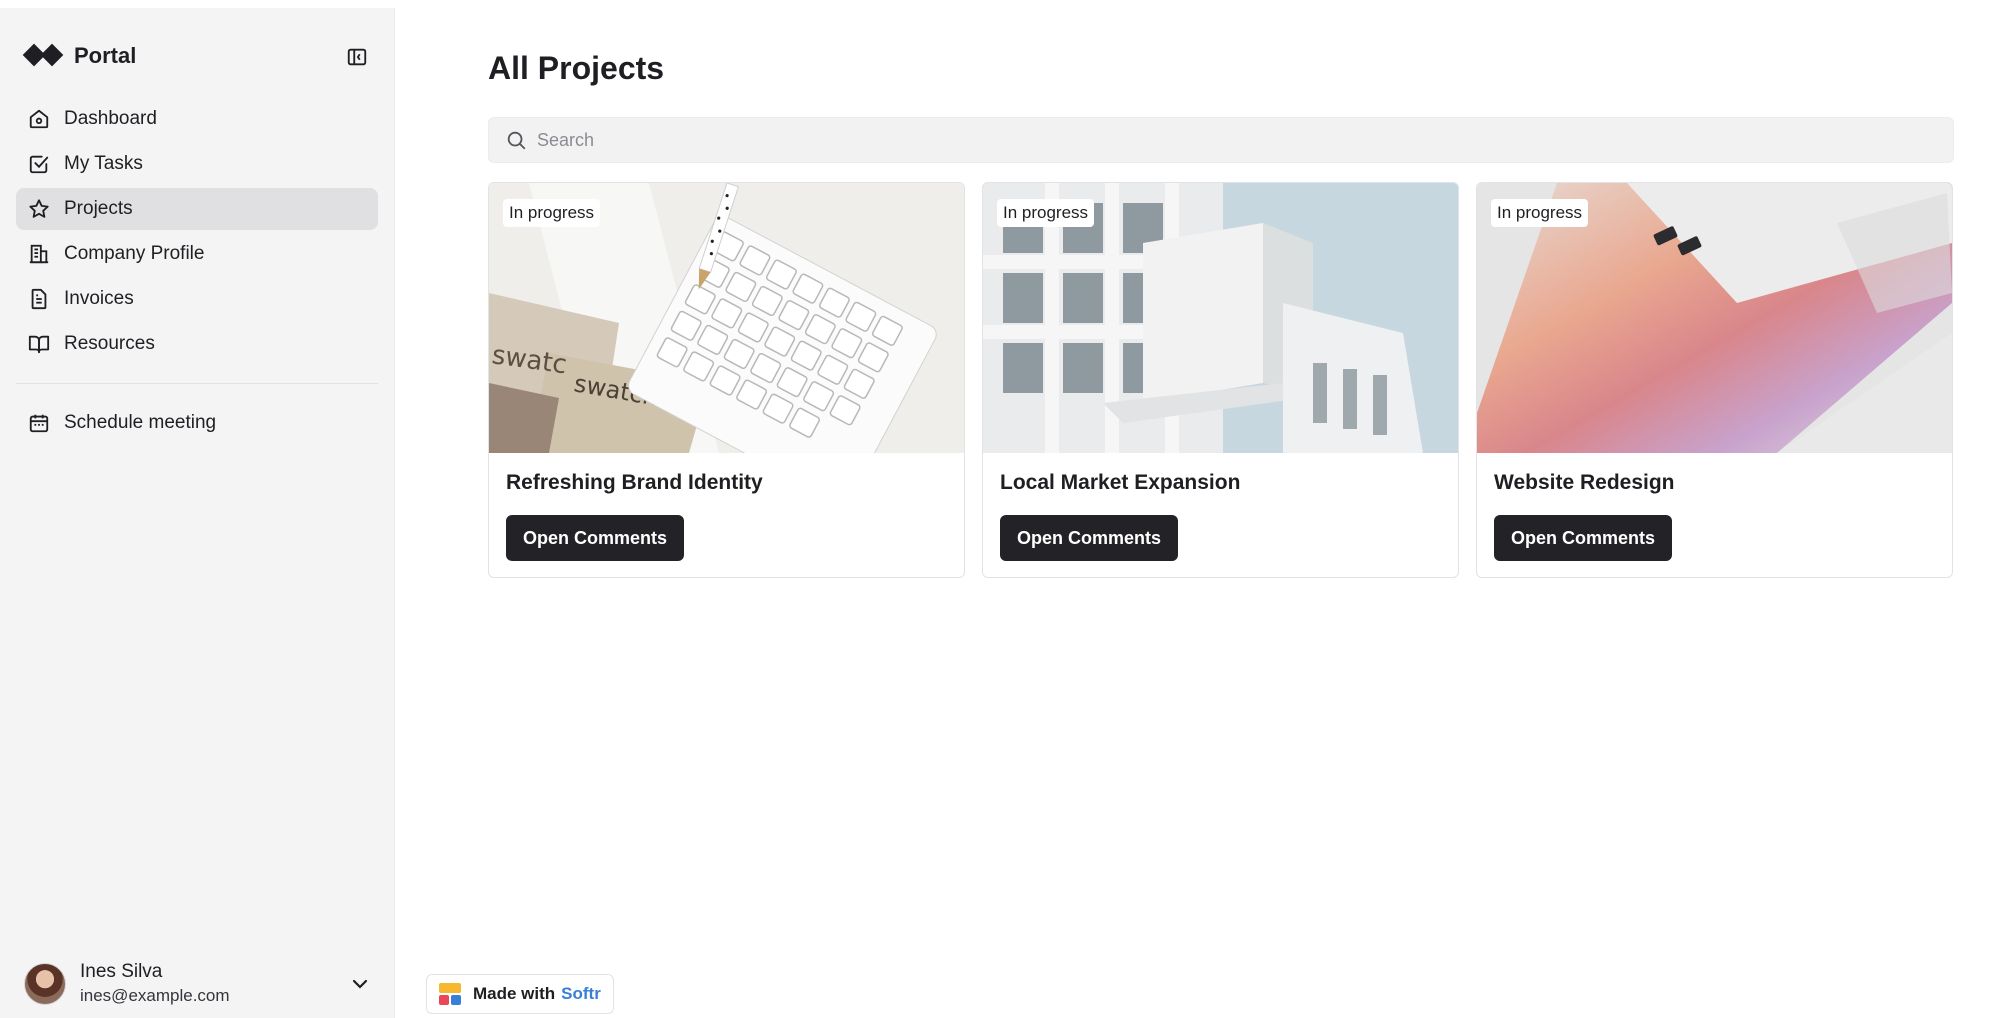 The height and width of the screenshot is (1018, 2000). What do you see at coordinates (1120, 482) in the screenshot?
I see `project-title: Local Market Expansion` at bounding box center [1120, 482].